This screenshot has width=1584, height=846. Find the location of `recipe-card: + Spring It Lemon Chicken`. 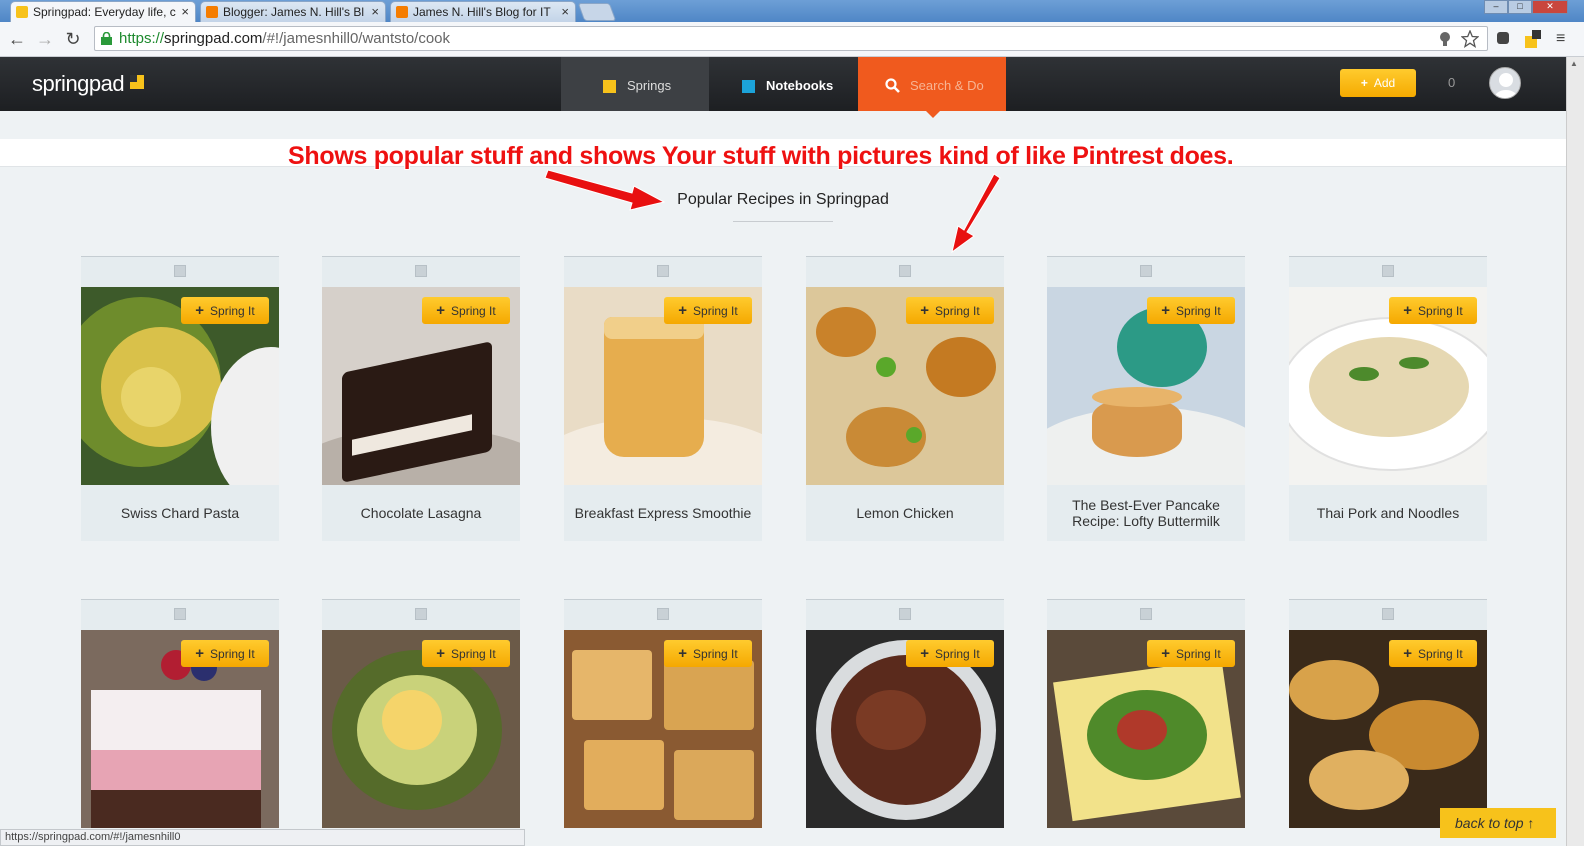

recipe-card: + Spring It Lemon Chicken is located at coordinates (905, 398).